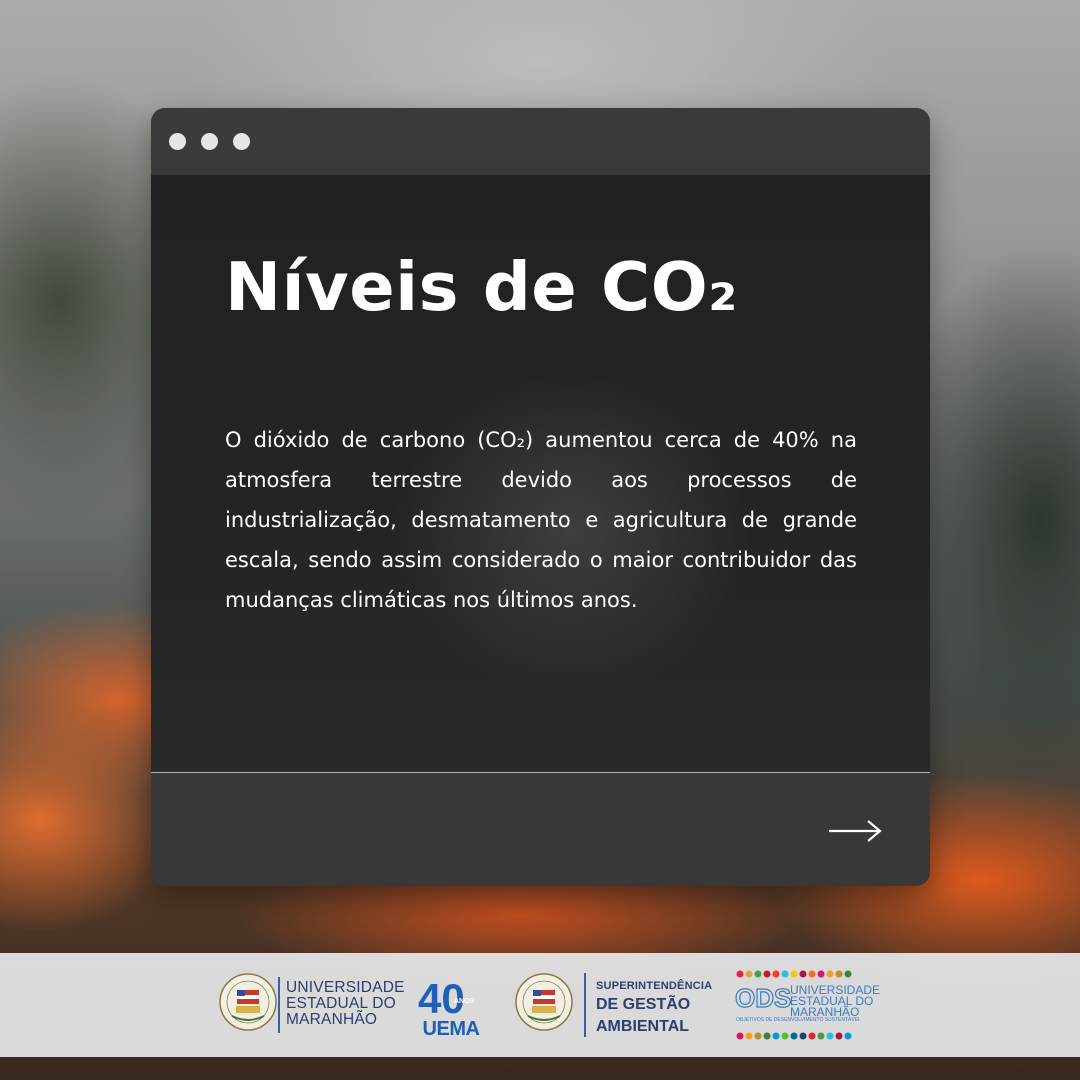 The width and height of the screenshot is (1080, 1080). I want to click on card-divider, so click(540, 772).